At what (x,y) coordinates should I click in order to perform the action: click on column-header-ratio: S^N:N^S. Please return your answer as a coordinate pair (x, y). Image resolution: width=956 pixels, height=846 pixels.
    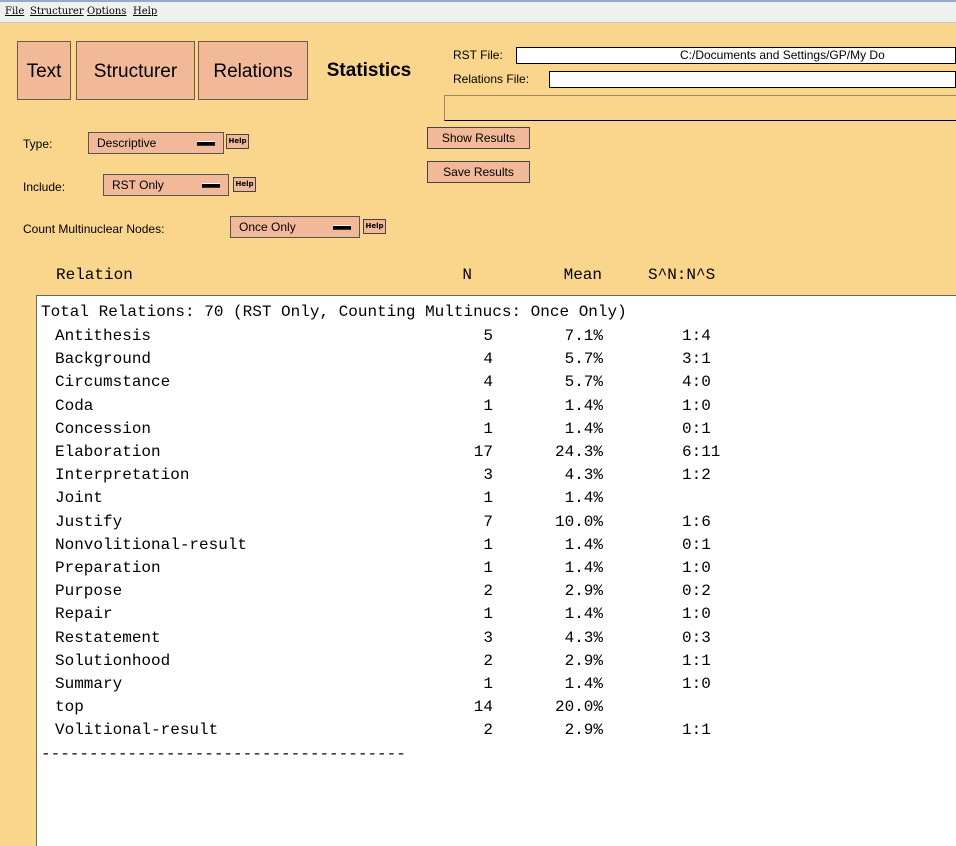
    Looking at the image, I should click on (682, 275).